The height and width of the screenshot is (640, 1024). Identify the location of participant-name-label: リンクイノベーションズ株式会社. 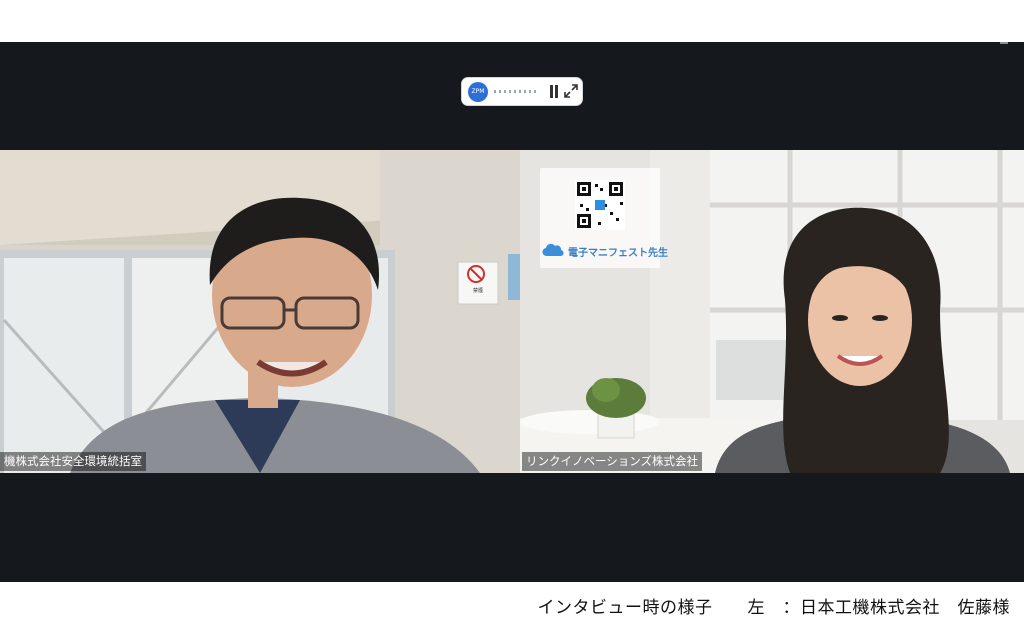
(612, 461).